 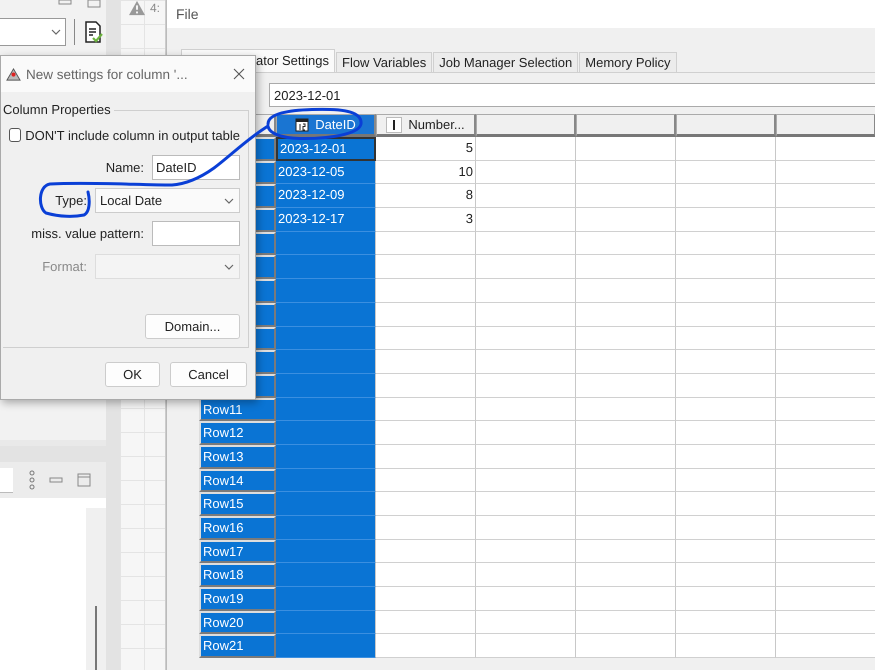 What do you see at coordinates (155, 8) in the screenshot?
I see `node-label: 4:` at bounding box center [155, 8].